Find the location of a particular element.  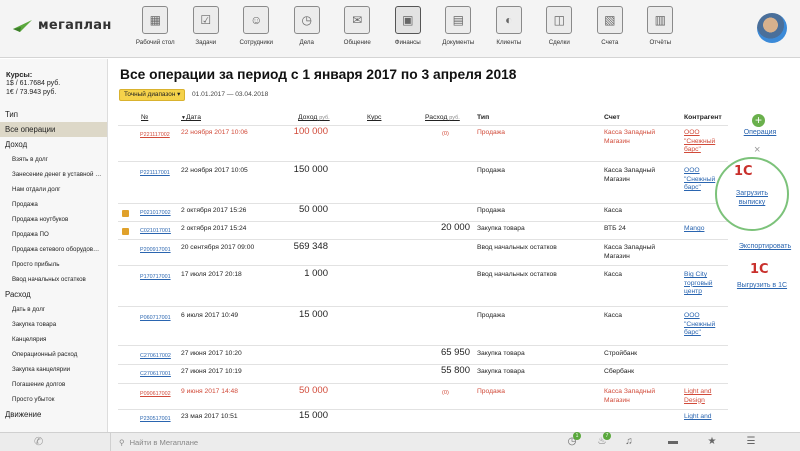

nav-item-clock: ◷ Дела is located at coordinates (307, 26).